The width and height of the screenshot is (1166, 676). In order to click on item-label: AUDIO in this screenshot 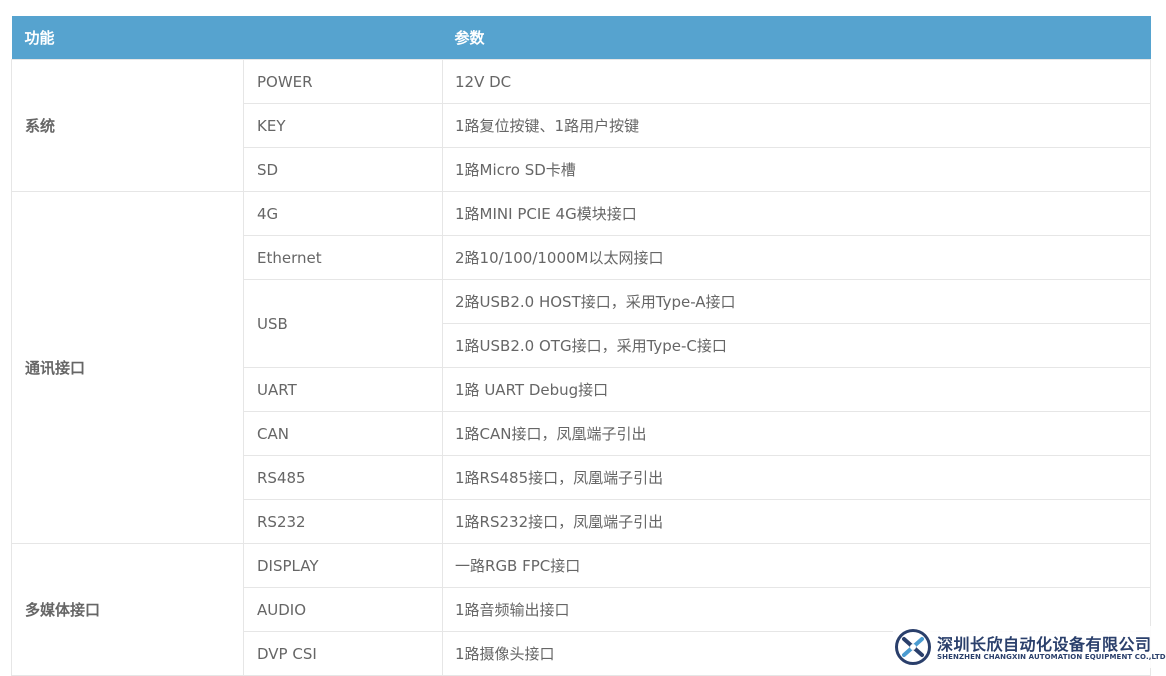, I will do `click(343, 609)`.